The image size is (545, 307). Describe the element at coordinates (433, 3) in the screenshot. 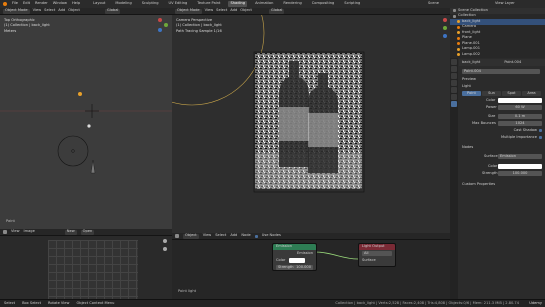

I see `scene-selector: Scene` at that location.